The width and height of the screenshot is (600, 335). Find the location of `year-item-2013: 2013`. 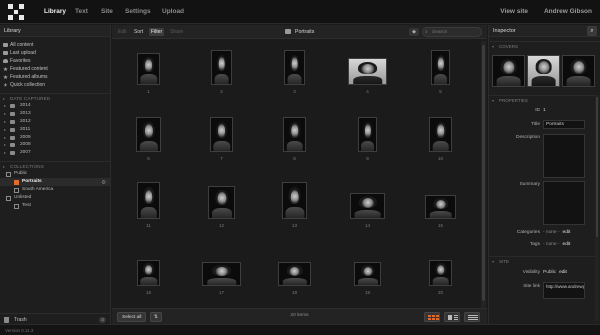

year-item-2013: 2013 is located at coordinates (55, 114).